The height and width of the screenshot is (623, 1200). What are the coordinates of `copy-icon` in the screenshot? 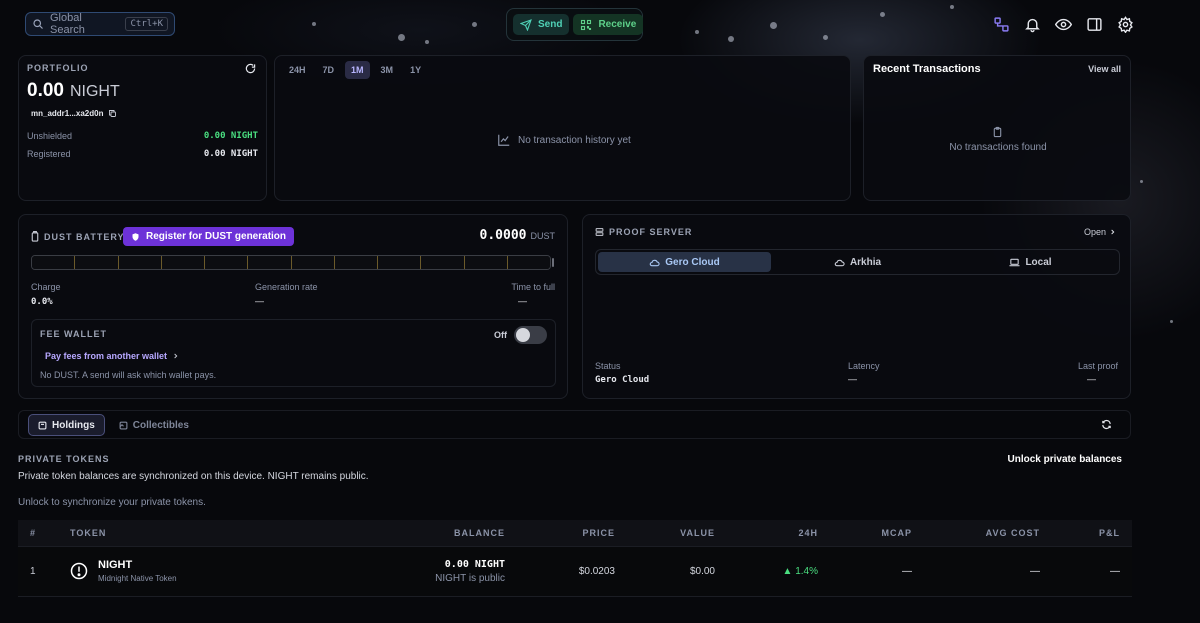 It's located at (112, 113).